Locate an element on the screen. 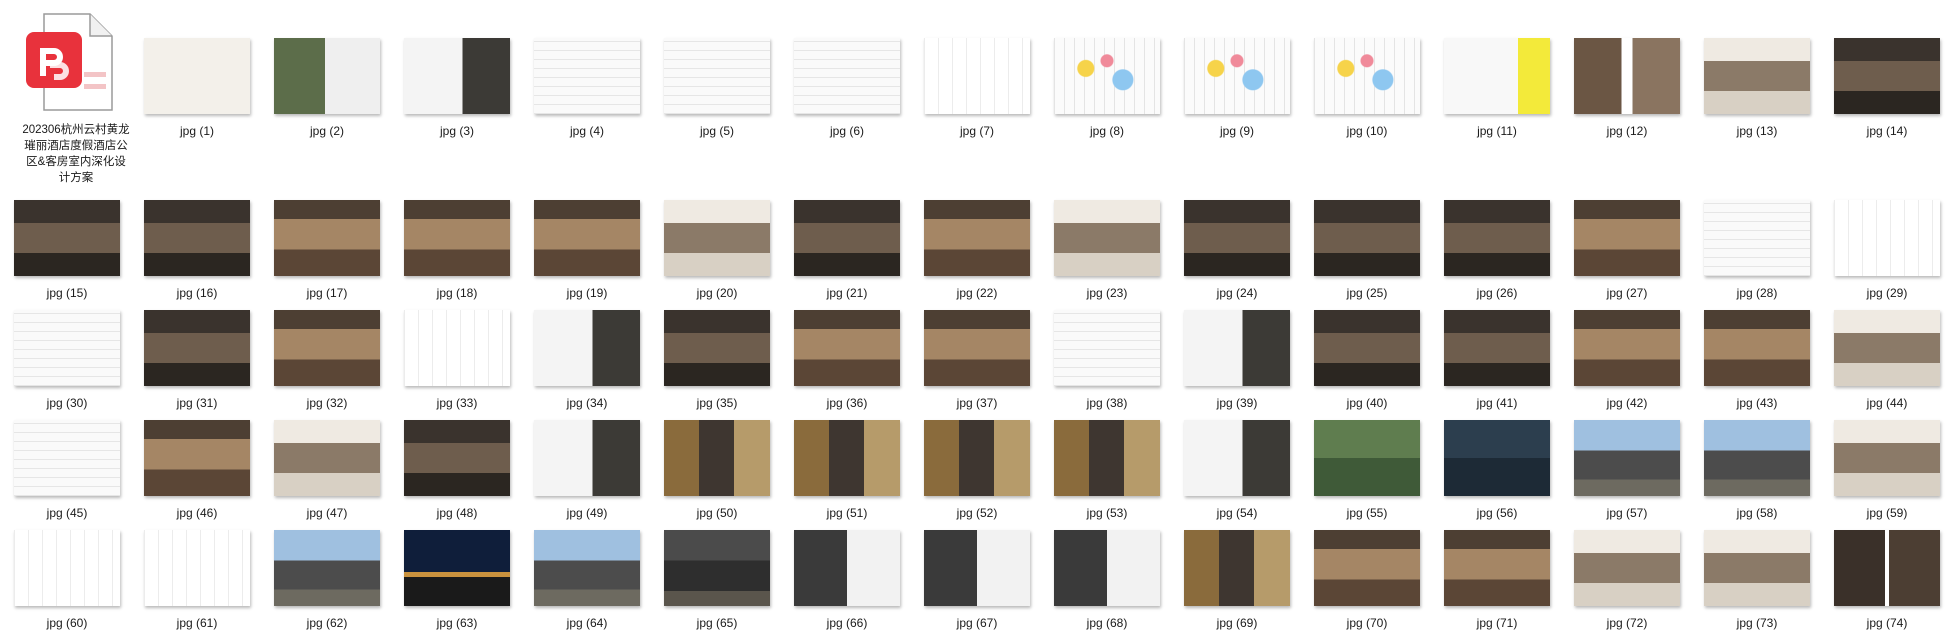 The height and width of the screenshot is (643, 1955). file-name-line: 区&客房室内深化设 is located at coordinates (76, 162).